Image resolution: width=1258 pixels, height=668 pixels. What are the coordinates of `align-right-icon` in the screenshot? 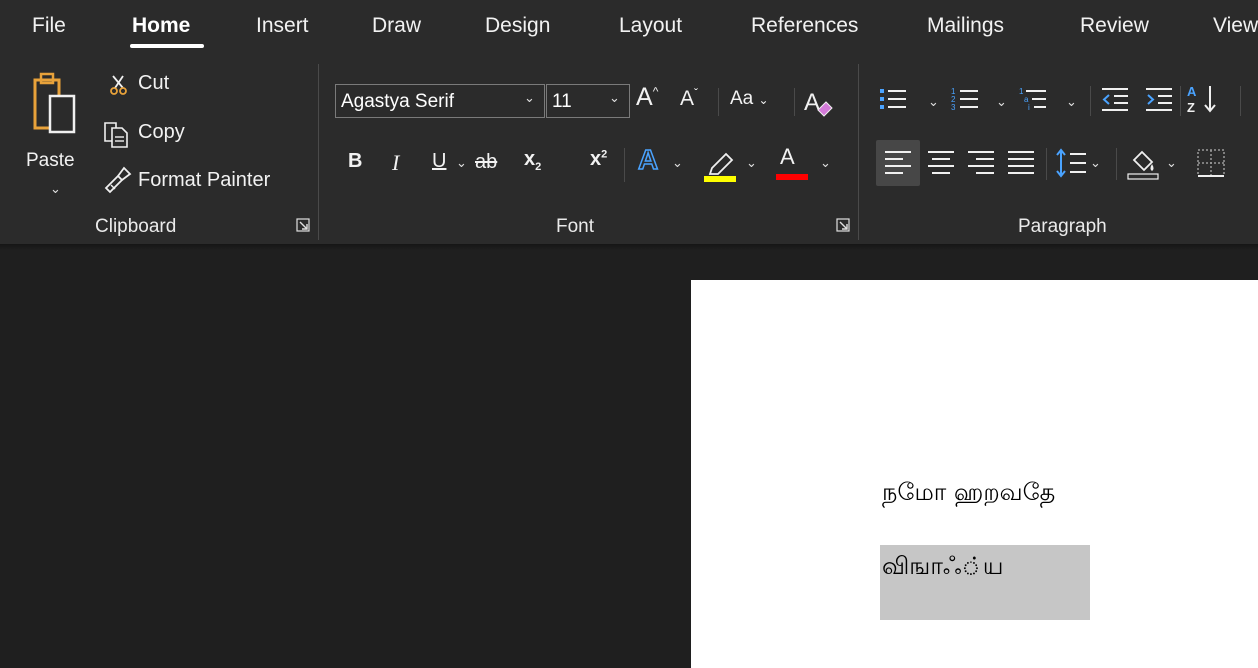 It's located at (981, 163).